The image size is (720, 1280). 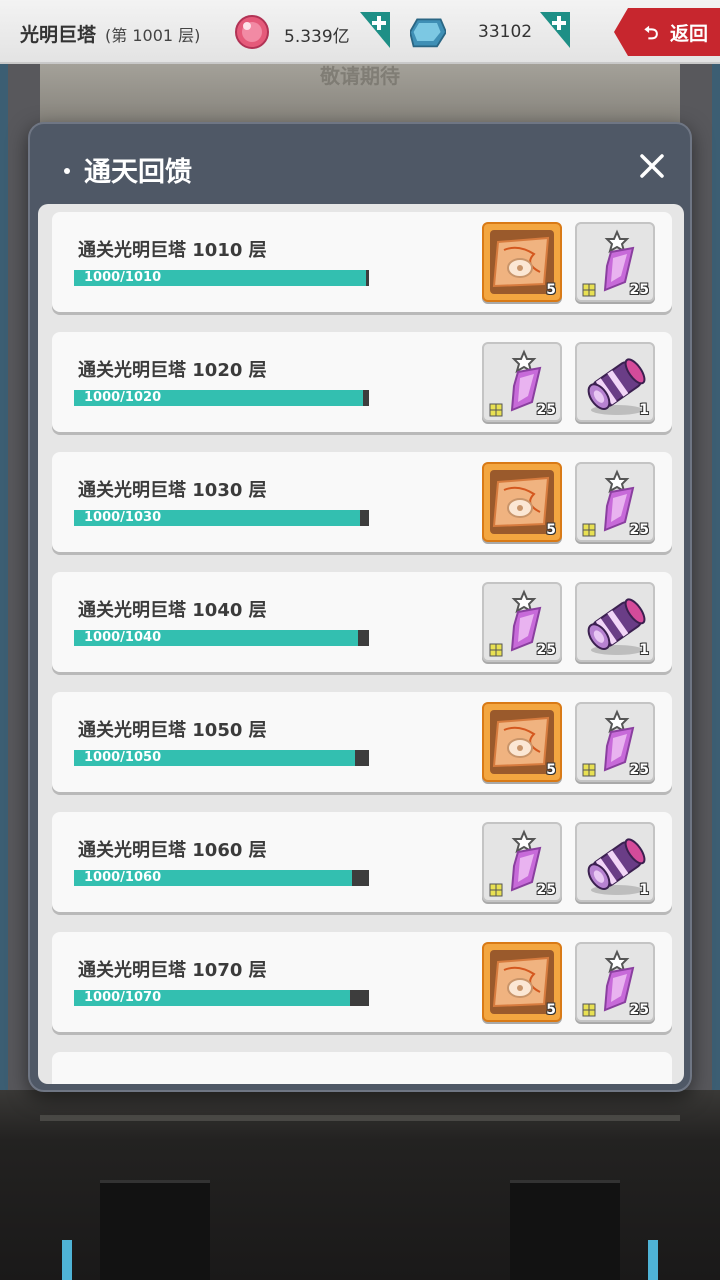 What do you see at coordinates (555, 30) in the screenshot?
I see `add-gem-button` at bounding box center [555, 30].